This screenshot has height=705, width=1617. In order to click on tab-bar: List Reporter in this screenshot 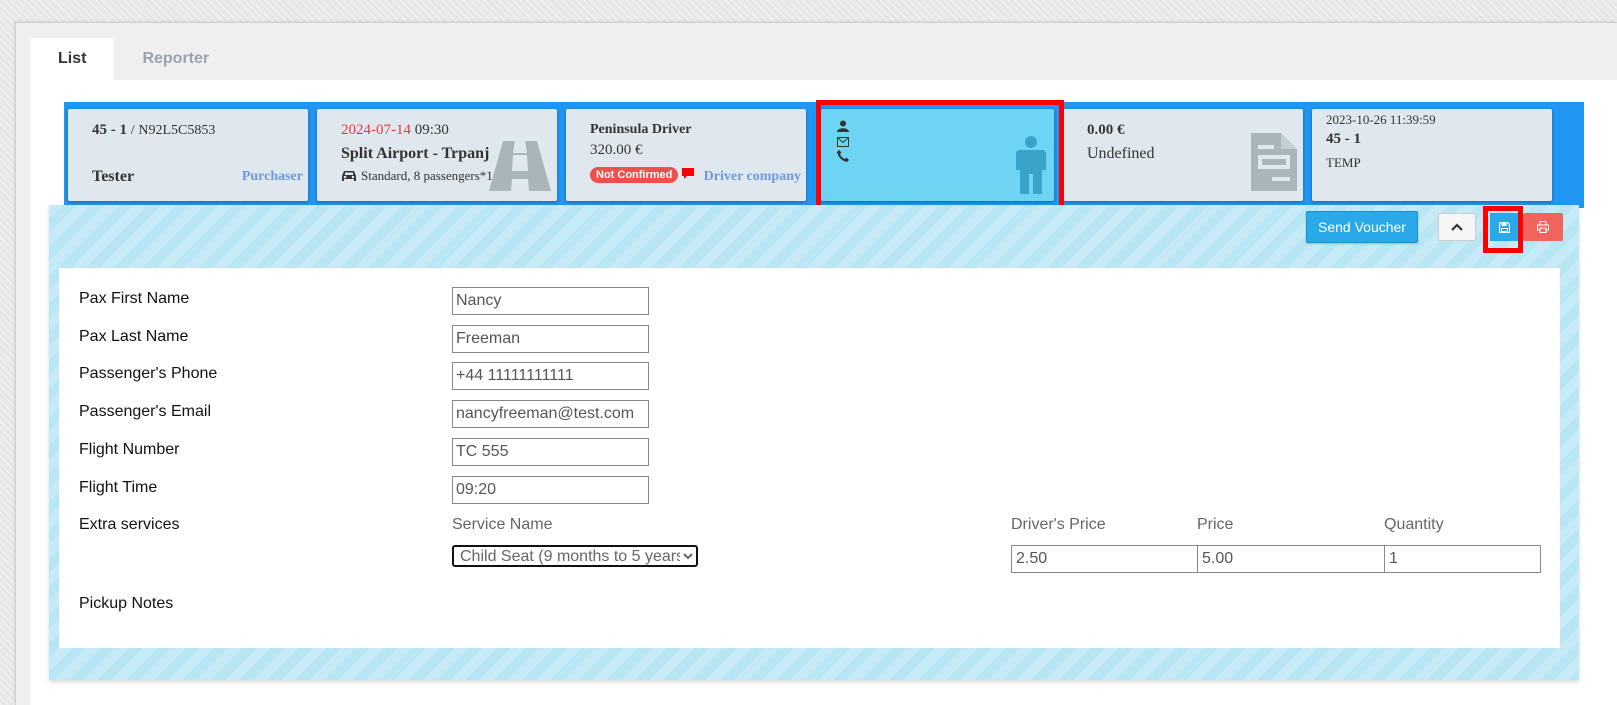, I will do `click(133, 59)`.